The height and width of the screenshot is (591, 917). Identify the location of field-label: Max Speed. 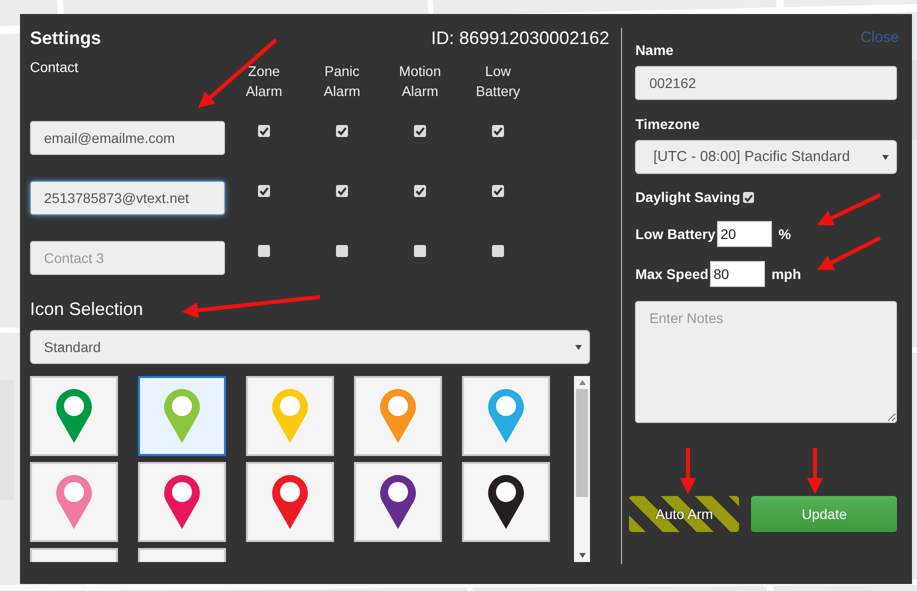
(671, 274).